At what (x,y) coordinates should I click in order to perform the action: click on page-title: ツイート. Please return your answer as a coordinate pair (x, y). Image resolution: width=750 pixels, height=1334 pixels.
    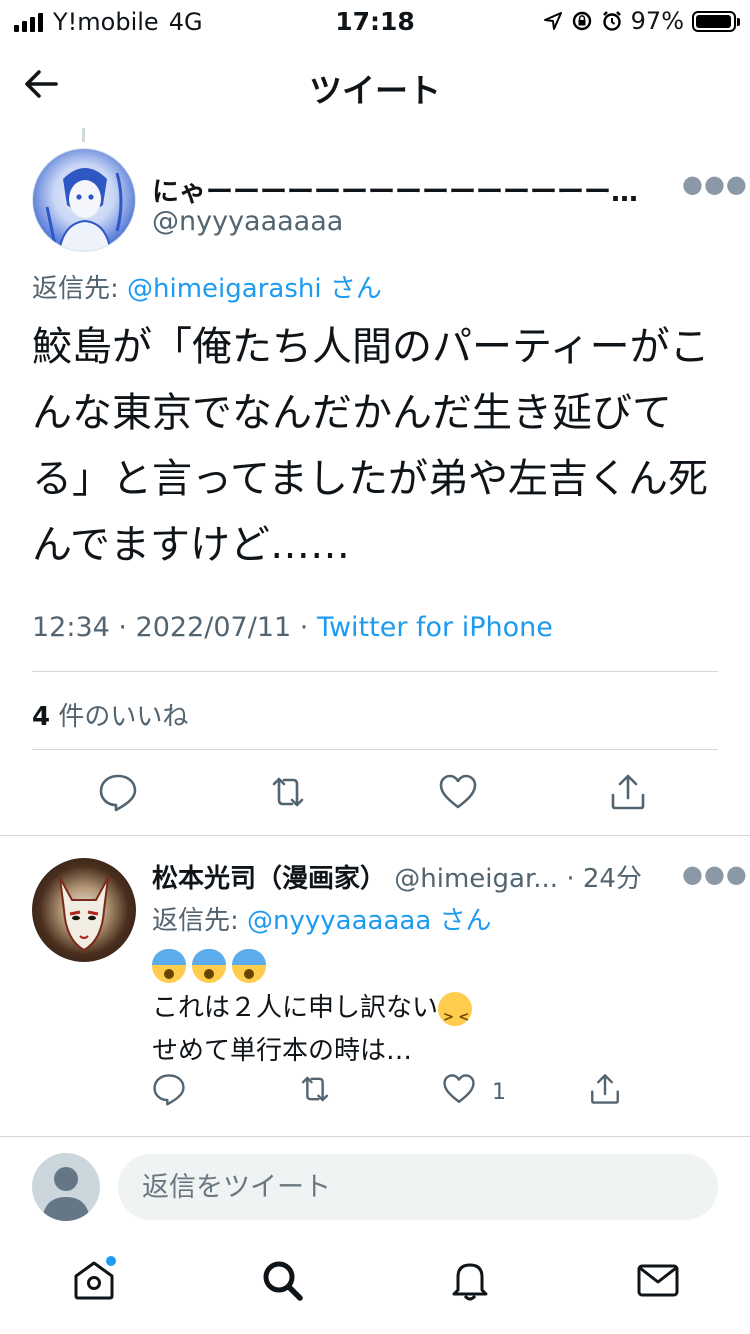
    Looking at the image, I should click on (375, 90).